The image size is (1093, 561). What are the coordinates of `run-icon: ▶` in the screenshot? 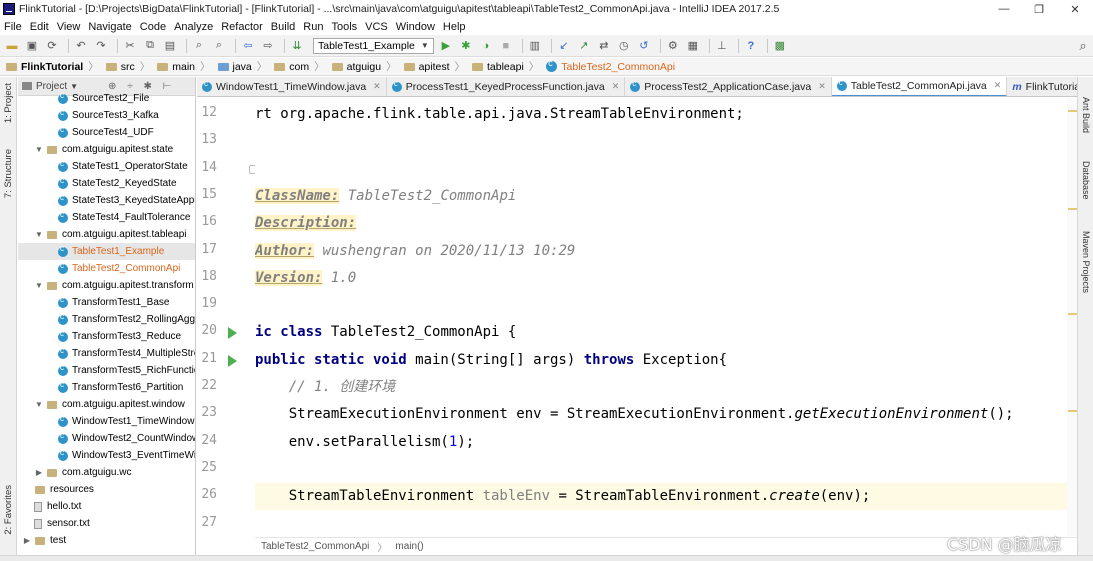 It's located at (446, 46).